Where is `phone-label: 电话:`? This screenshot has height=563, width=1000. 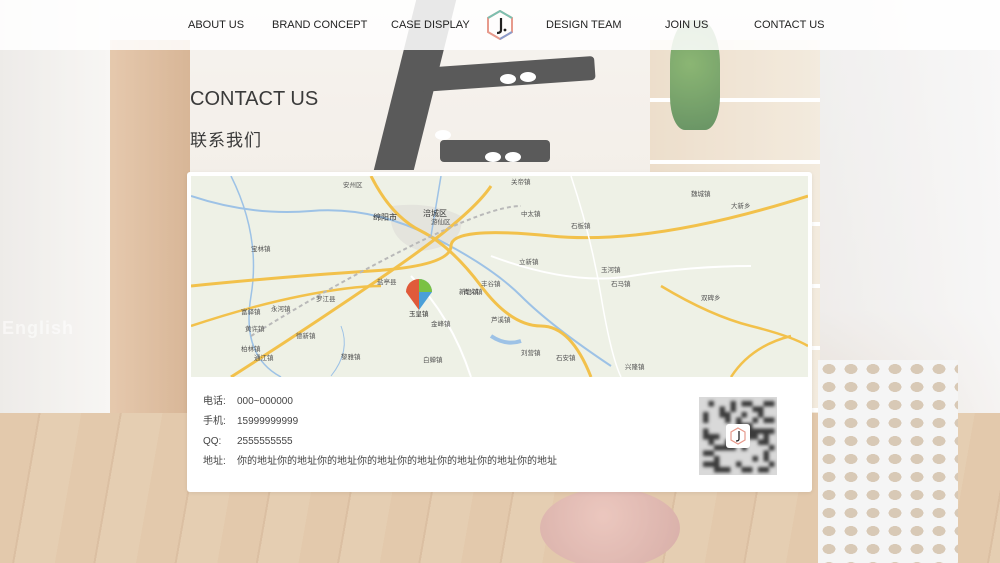
phone-label: 电话: is located at coordinates (214, 401).